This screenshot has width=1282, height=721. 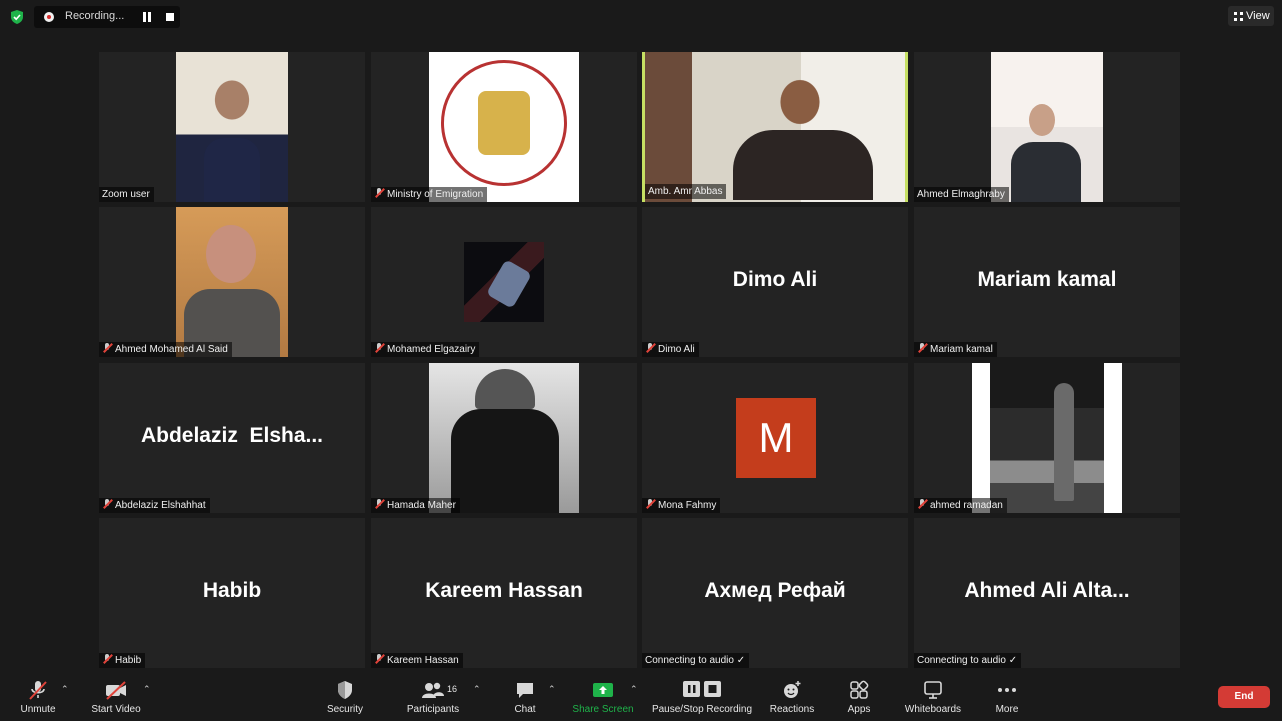 I want to click on participant-tile-kareem-hassan: Kareem Hassan Kareem Hassan, so click(x=504, y=593).